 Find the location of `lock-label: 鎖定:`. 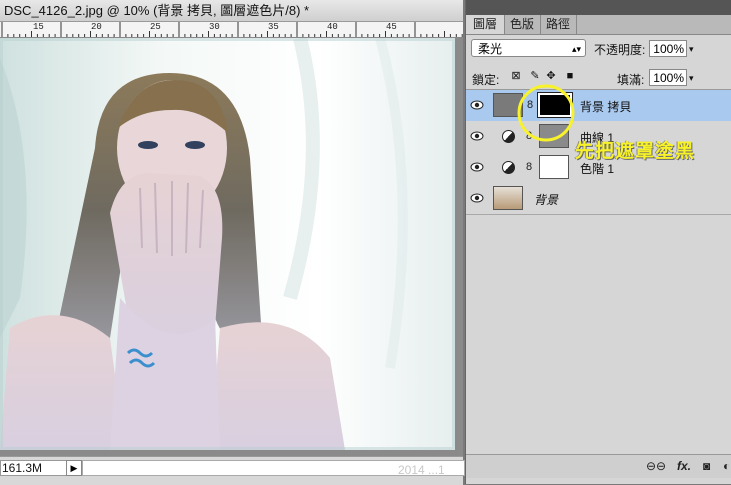

lock-label: 鎖定: is located at coordinates (486, 80).